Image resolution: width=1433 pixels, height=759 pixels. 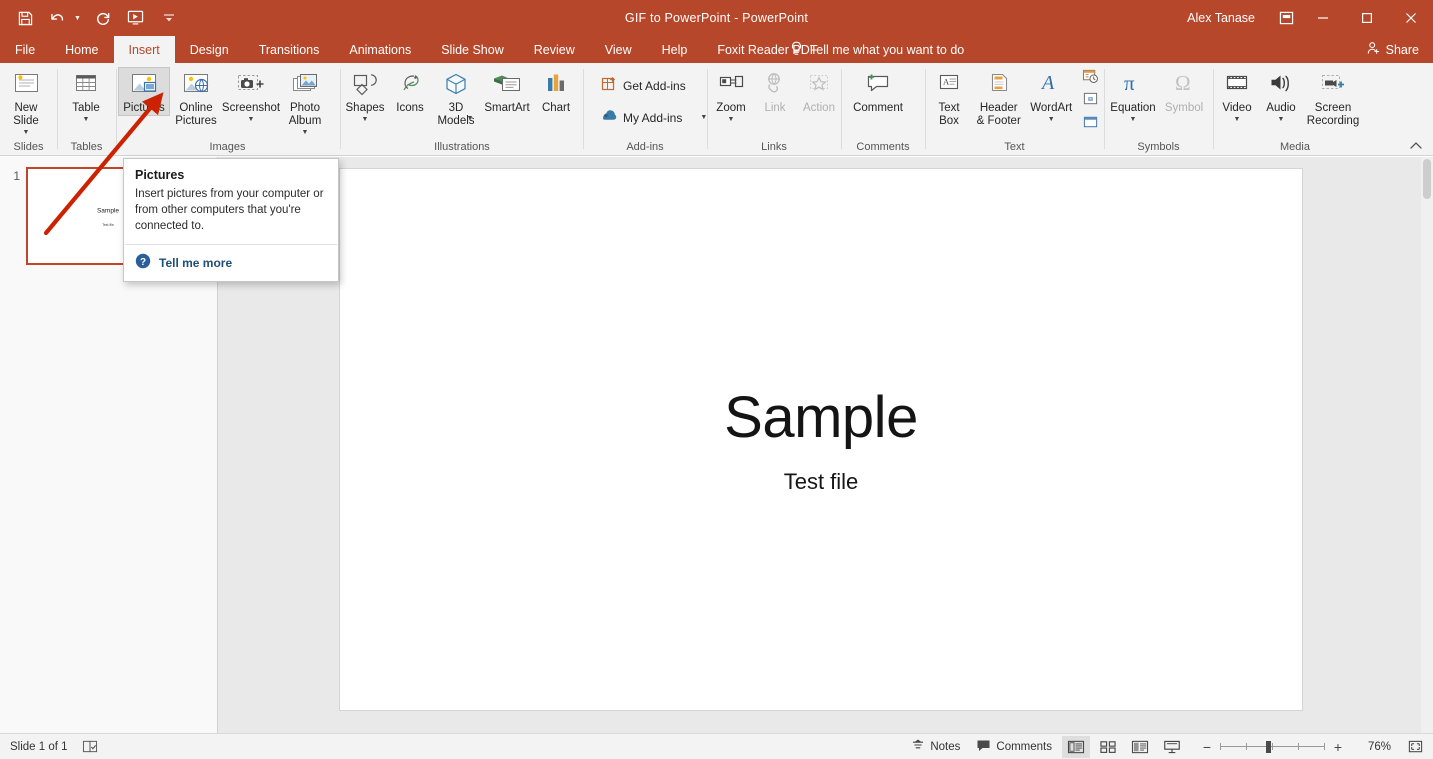 What do you see at coordinates (25, 18) in the screenshot?
I see `save-icon` at bounding box center [25, 18].